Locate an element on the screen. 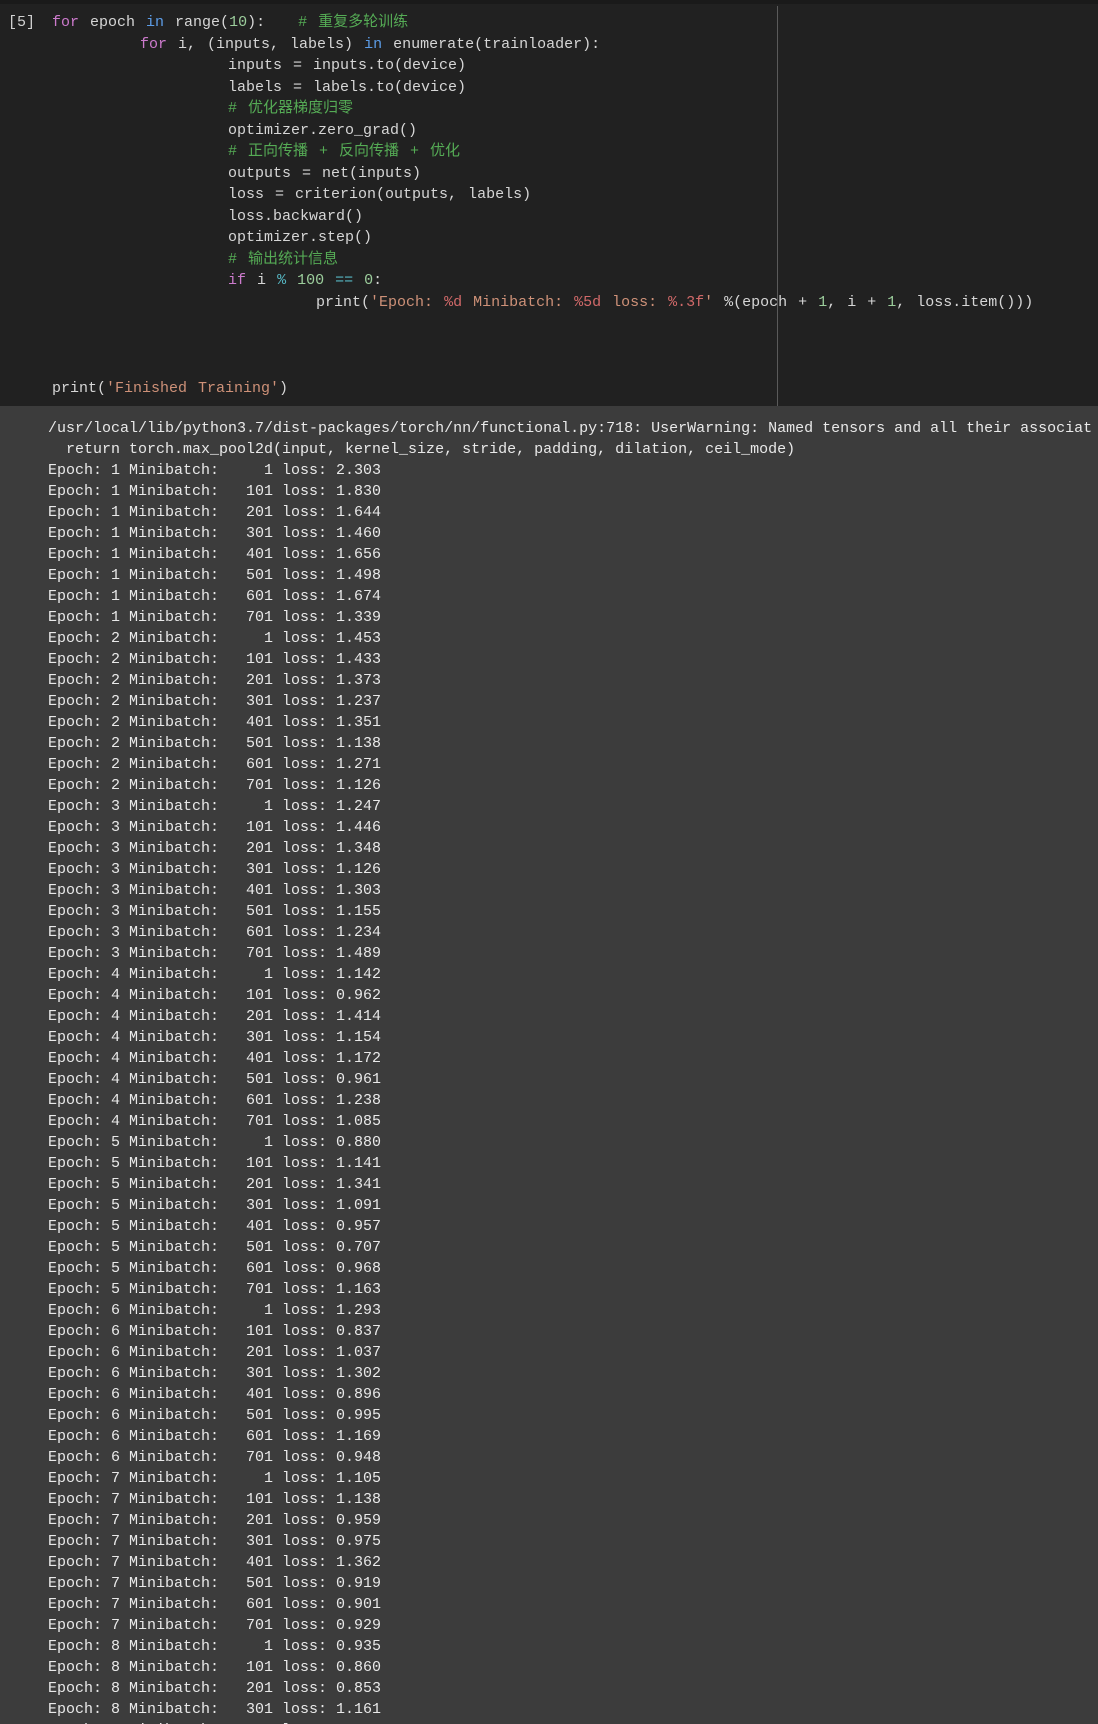  output-line: Epoch: 7 Minibatch: 401 loss: 1.362 is located at coordinates (215, 1562).